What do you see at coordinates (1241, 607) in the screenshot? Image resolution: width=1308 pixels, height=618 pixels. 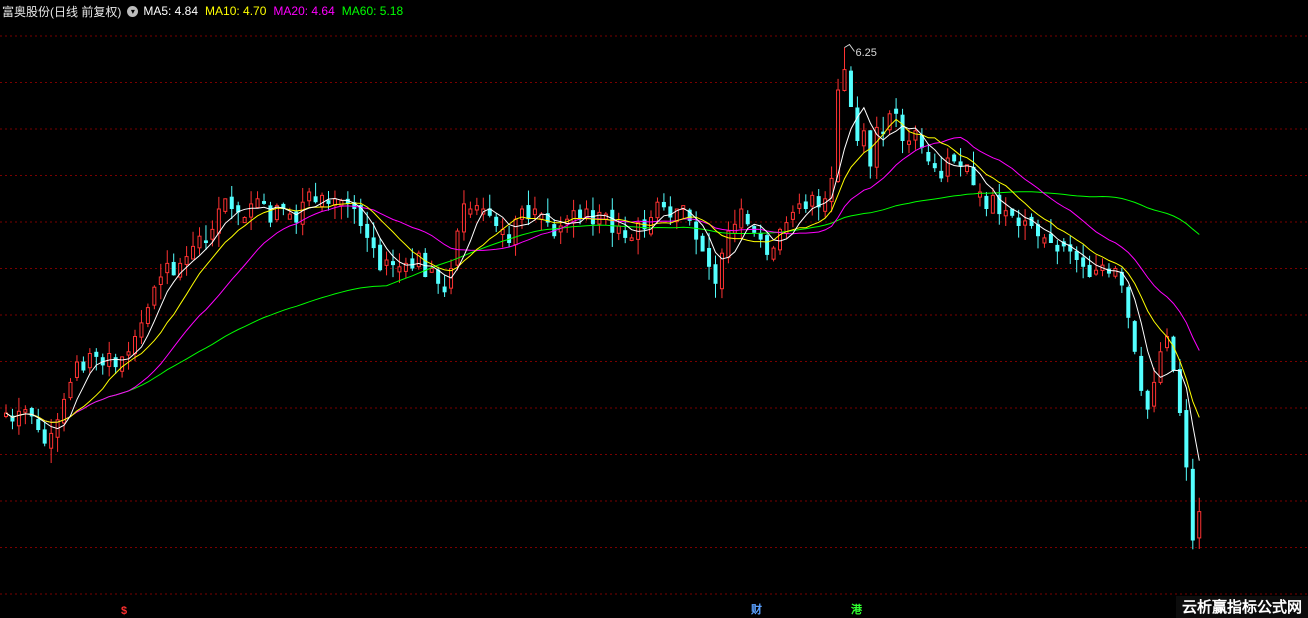 I see `watermark: 云析赢指标公式网` at bounding box center [1241, 607].